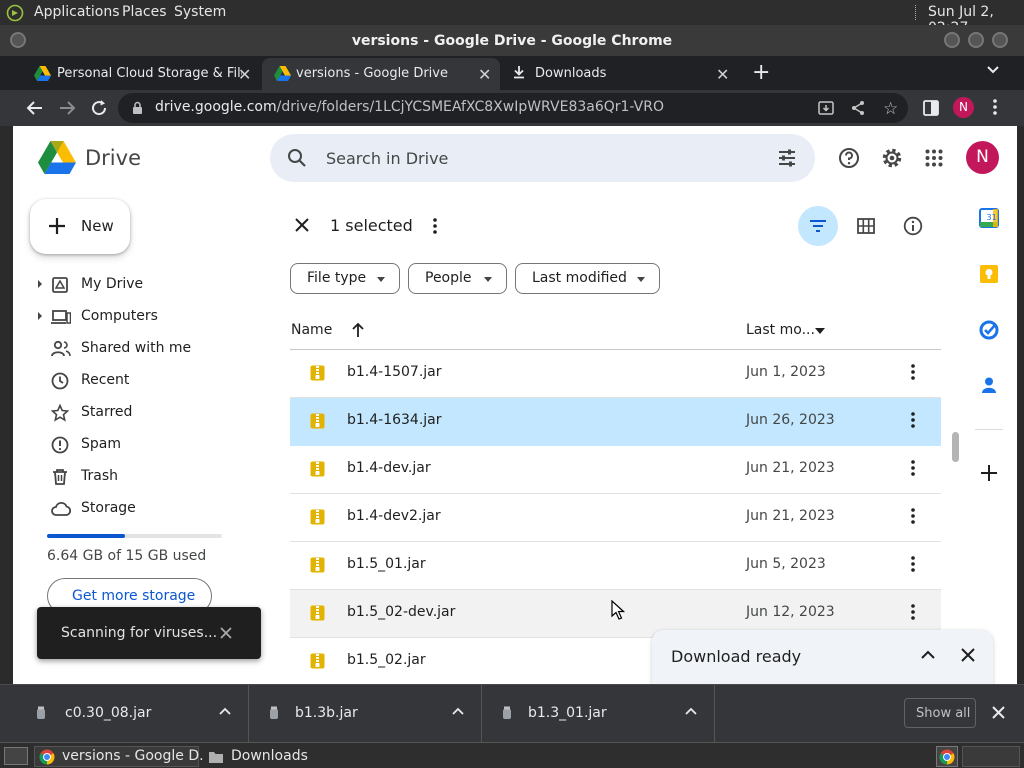  Describe the element at coordinates (435, 226) in the screenshot. I see `more-actions-icon` at that location.